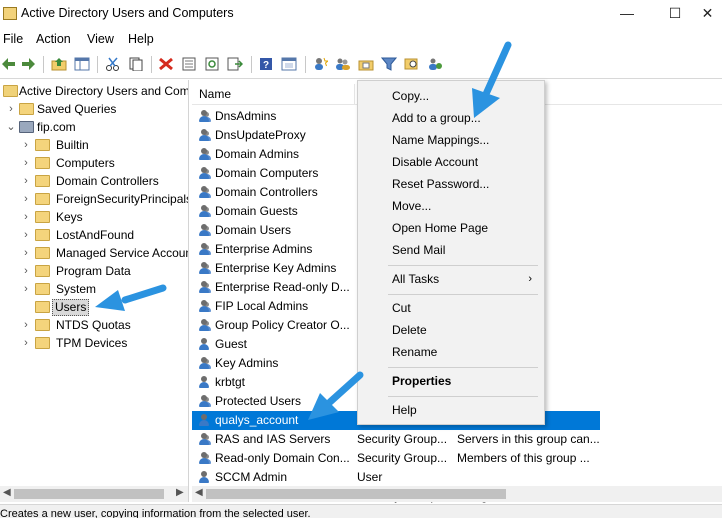 This screenshot has height=518, width=722. Describe the element at coordinates (13, 39) in the screenshot. I see `menu-file: File` at that location.